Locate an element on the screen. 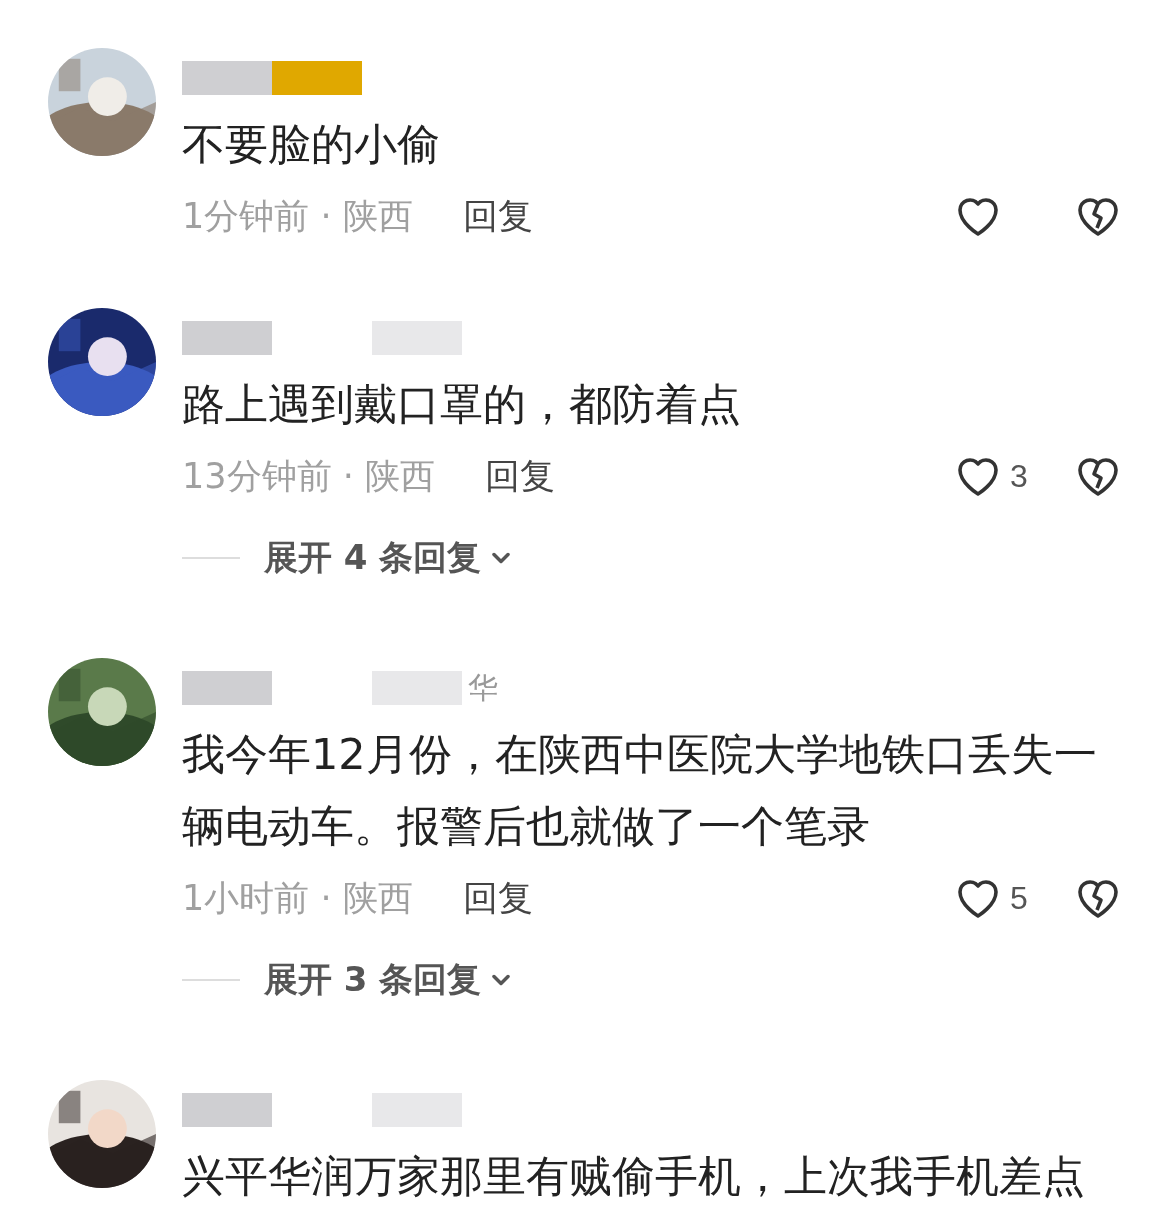 The image size is (1170, 1209). expand-replies-button: 展开 4 条回复 is located at coordinates (390, 558).